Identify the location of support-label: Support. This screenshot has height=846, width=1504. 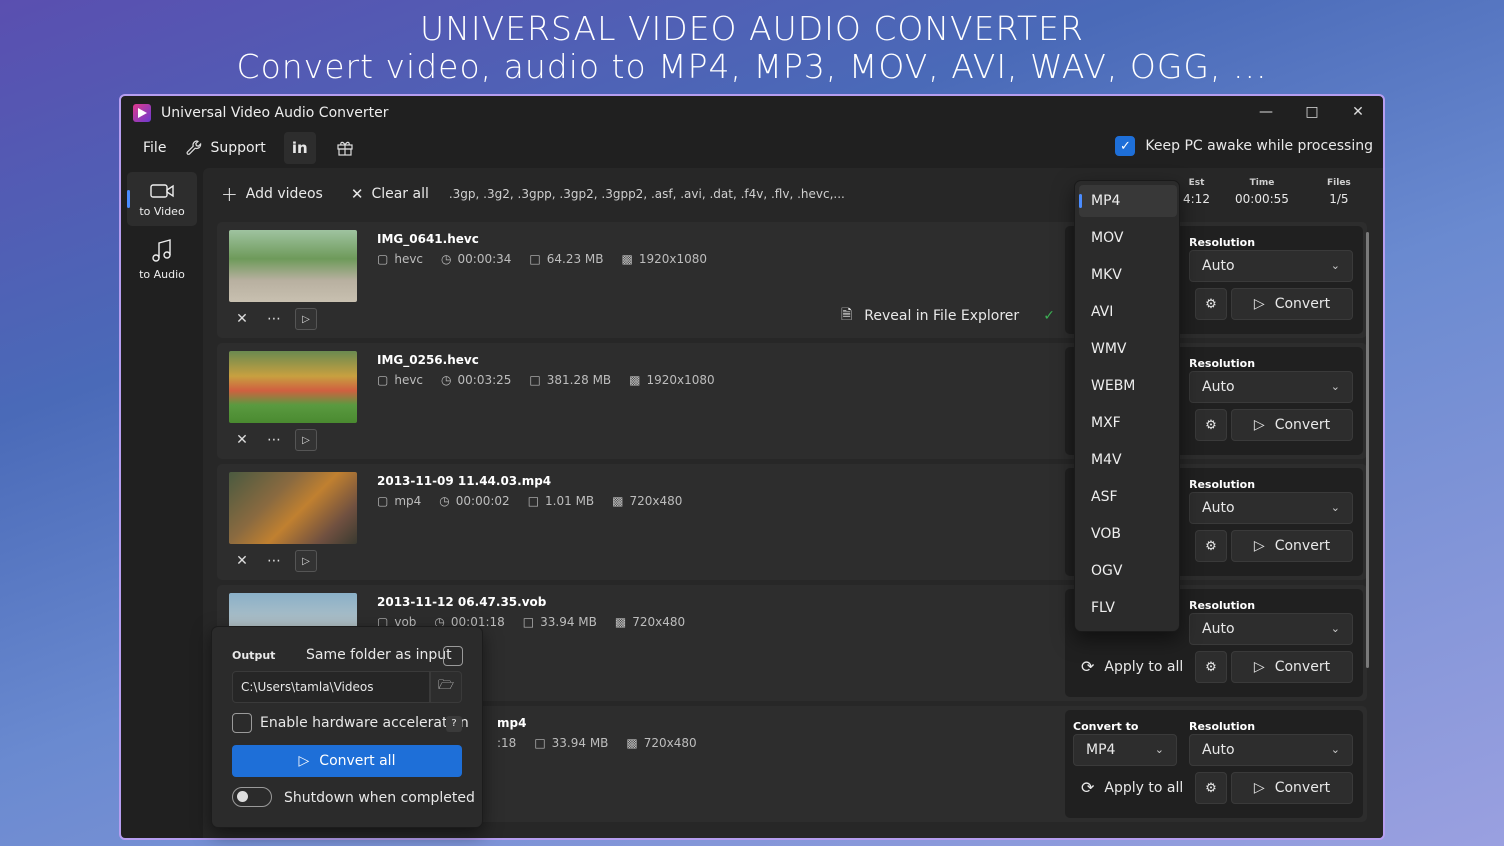
(238, 148).